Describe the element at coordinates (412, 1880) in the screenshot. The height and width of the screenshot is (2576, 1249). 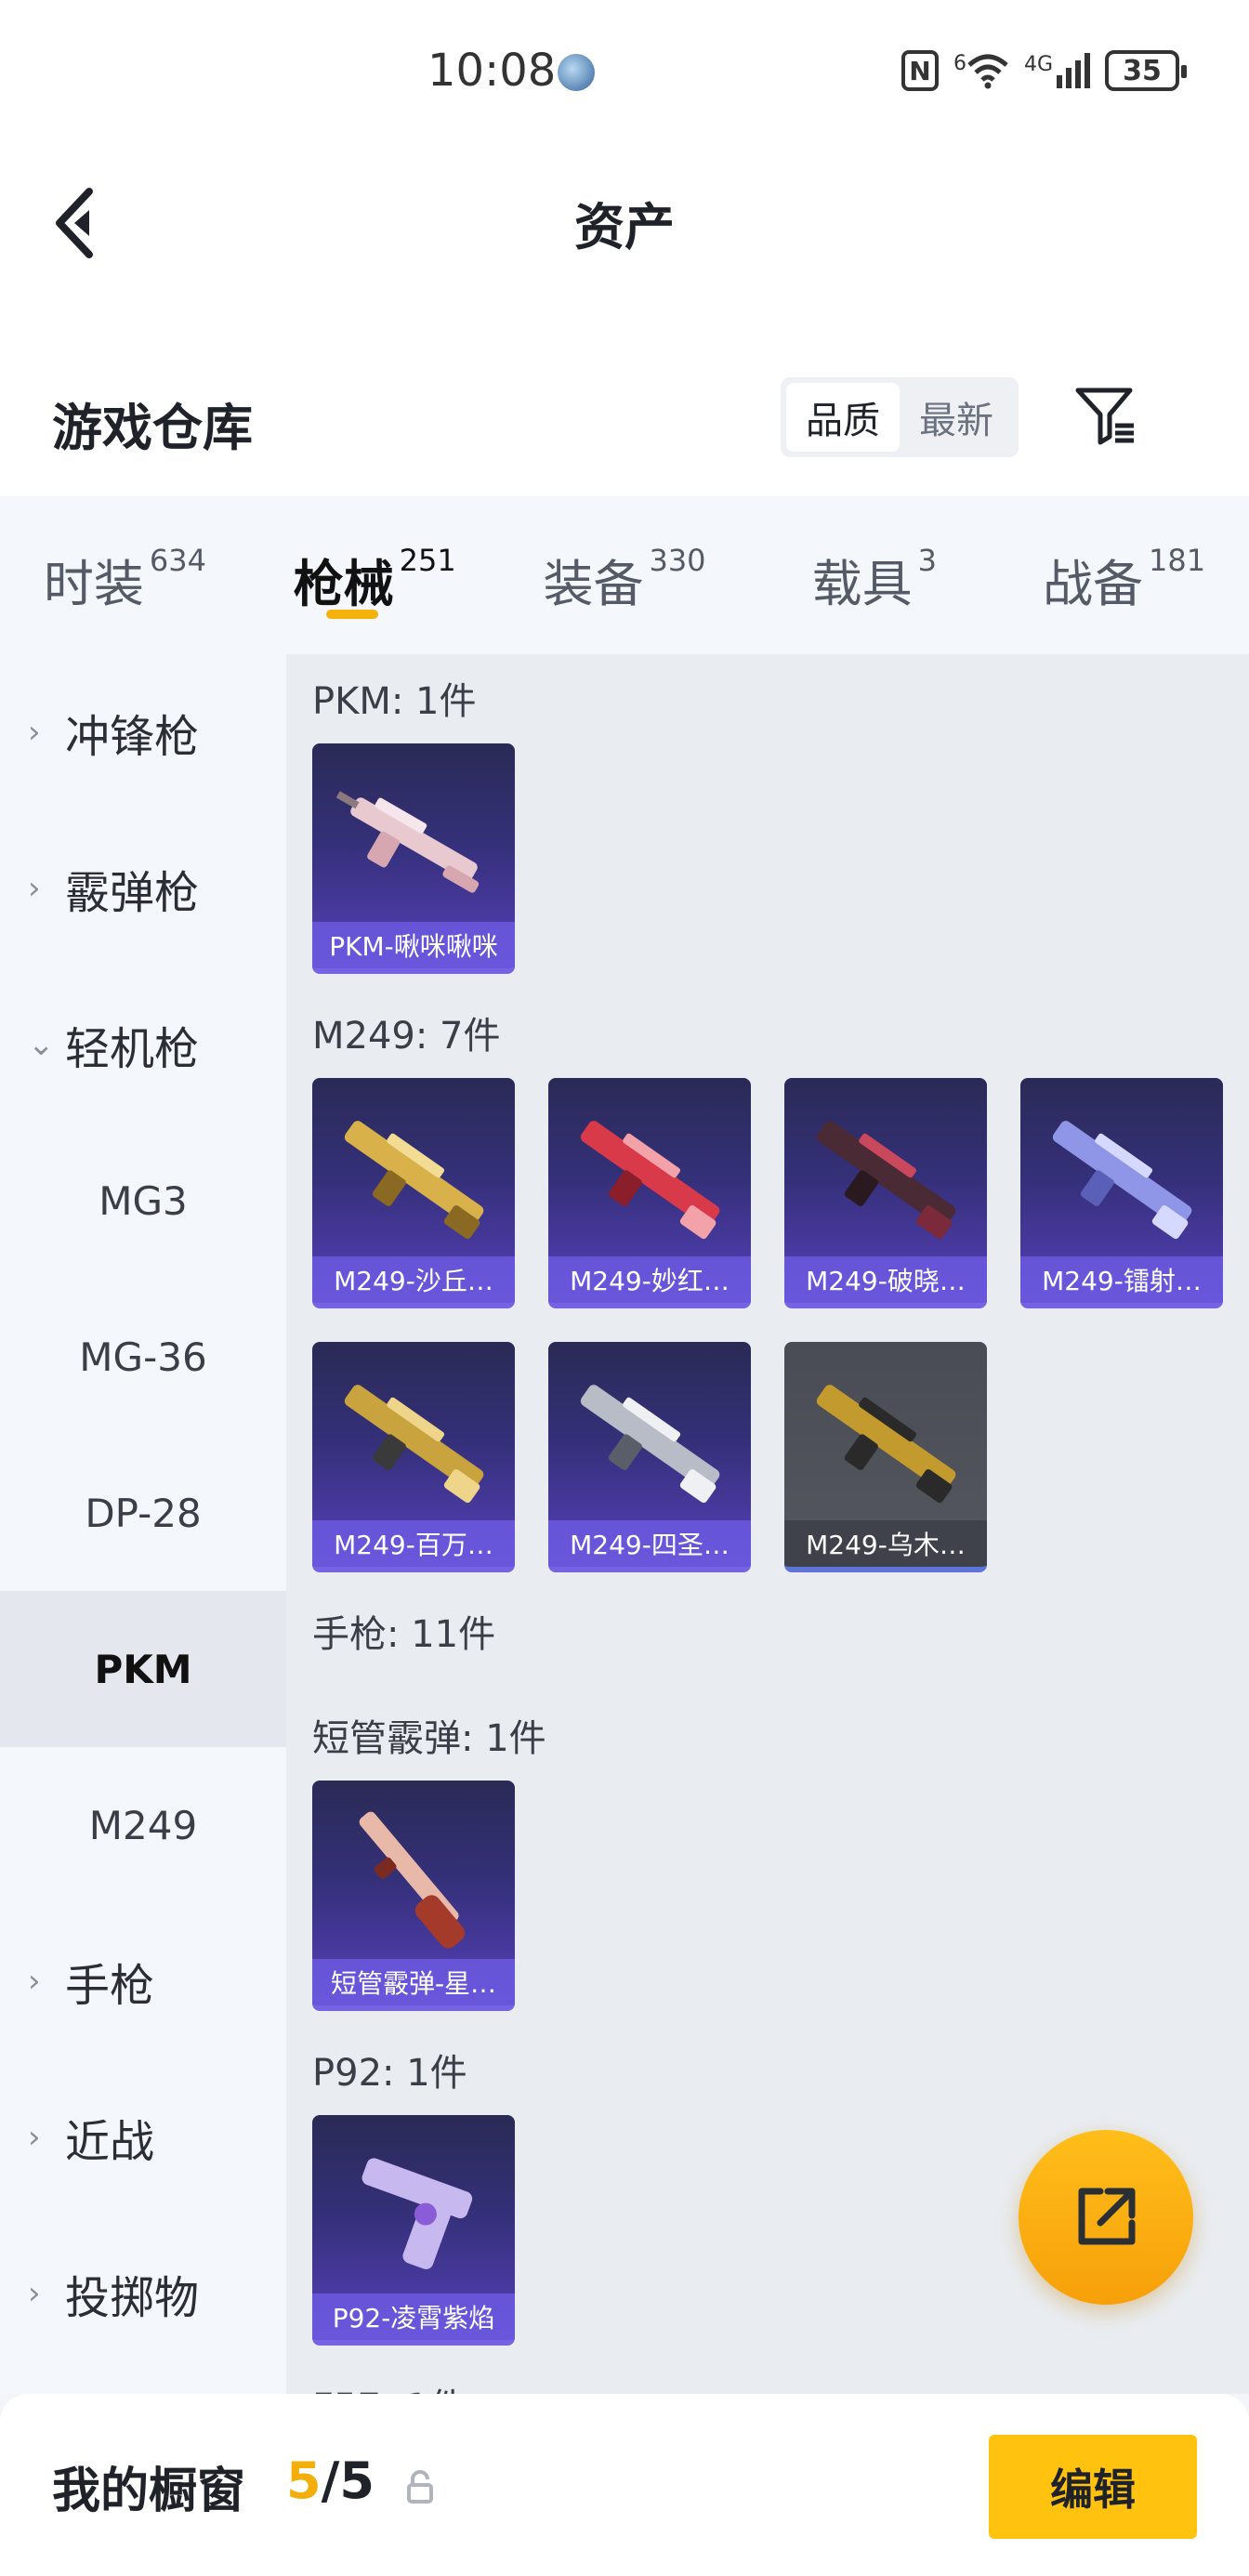
I see `shotgun-skin-icon` at that location.